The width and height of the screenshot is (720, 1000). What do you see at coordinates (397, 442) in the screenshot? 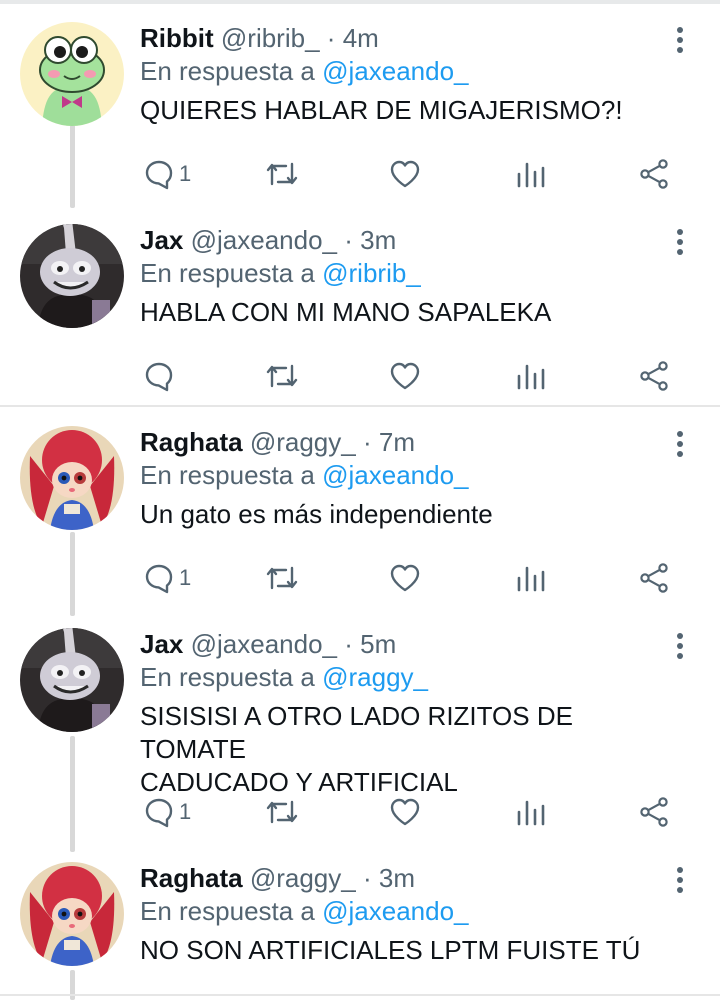
I see `timestamp: 7m` at bounding box center [397, 442].